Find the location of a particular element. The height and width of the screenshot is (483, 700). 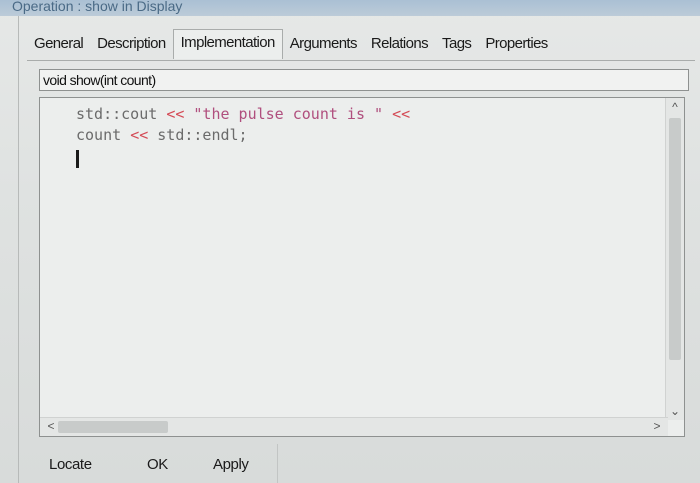

window-title-bar: Operation : show in Display is located at coordinates (350, 8).